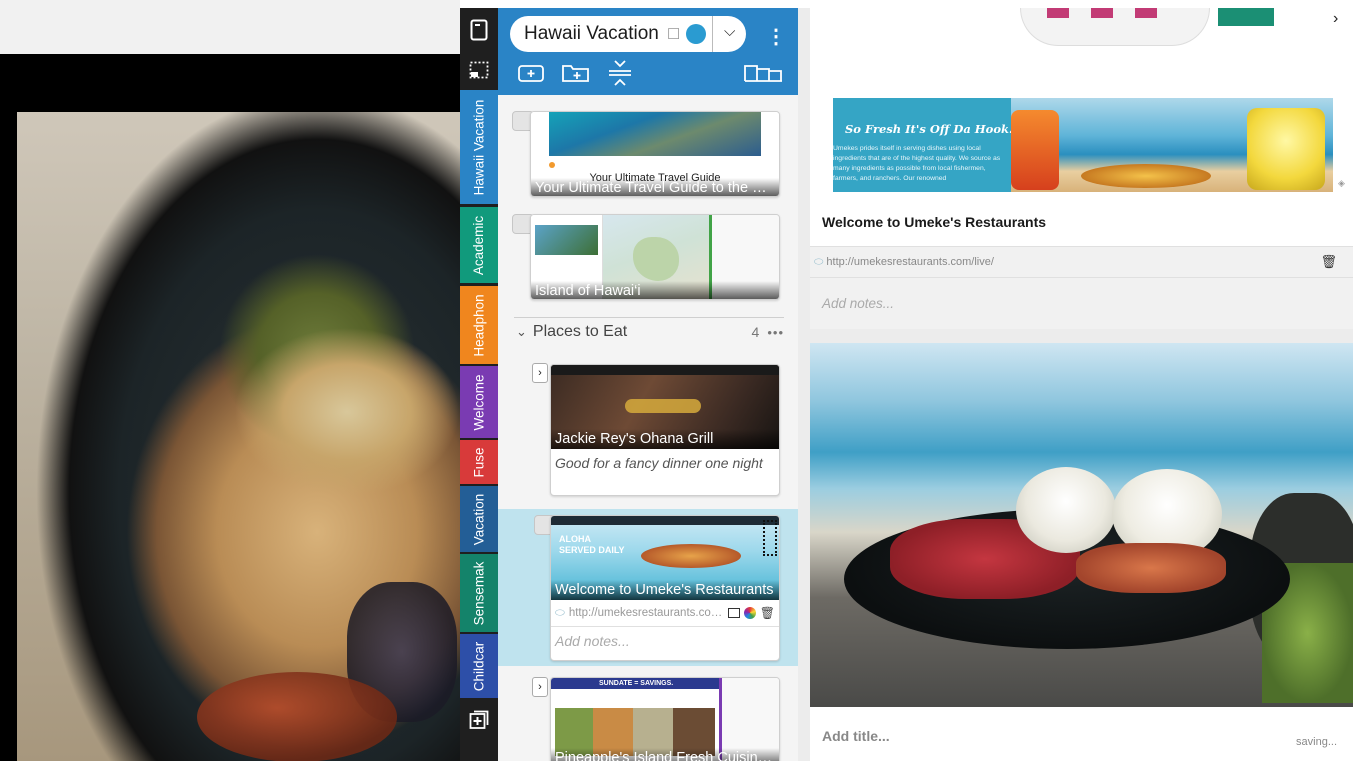 The height and width of the screenshot is (761, 1353). I want to click on tab-label: Headphon, so click(479, 325).